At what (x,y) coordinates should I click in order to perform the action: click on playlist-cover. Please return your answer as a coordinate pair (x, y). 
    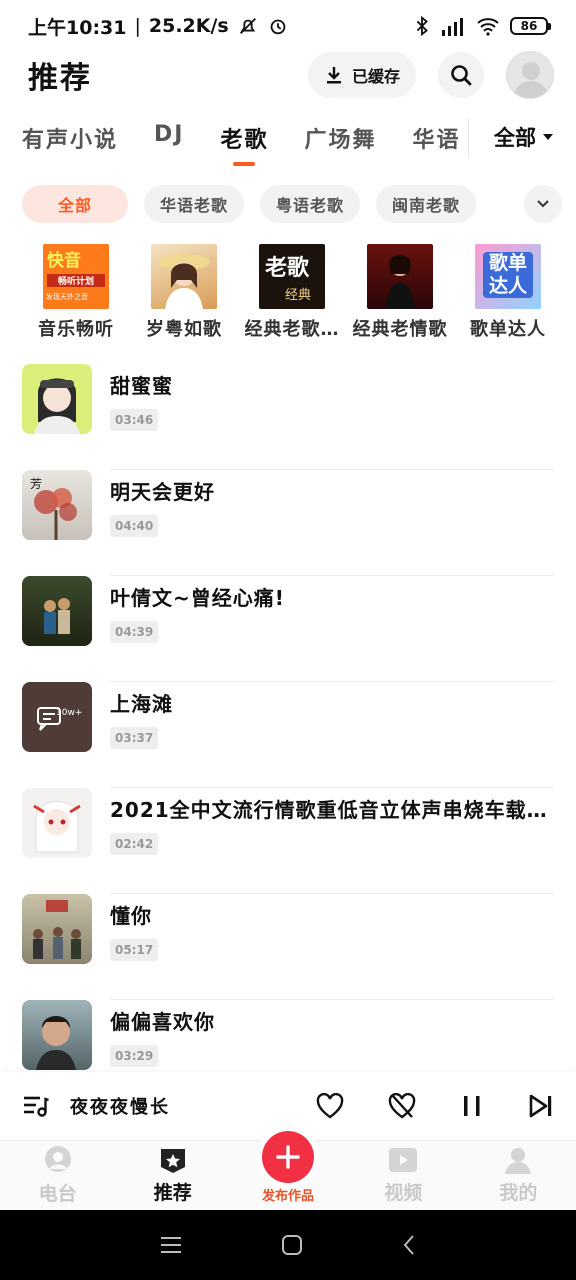
    Looking at the image, I should click on (400, 276).